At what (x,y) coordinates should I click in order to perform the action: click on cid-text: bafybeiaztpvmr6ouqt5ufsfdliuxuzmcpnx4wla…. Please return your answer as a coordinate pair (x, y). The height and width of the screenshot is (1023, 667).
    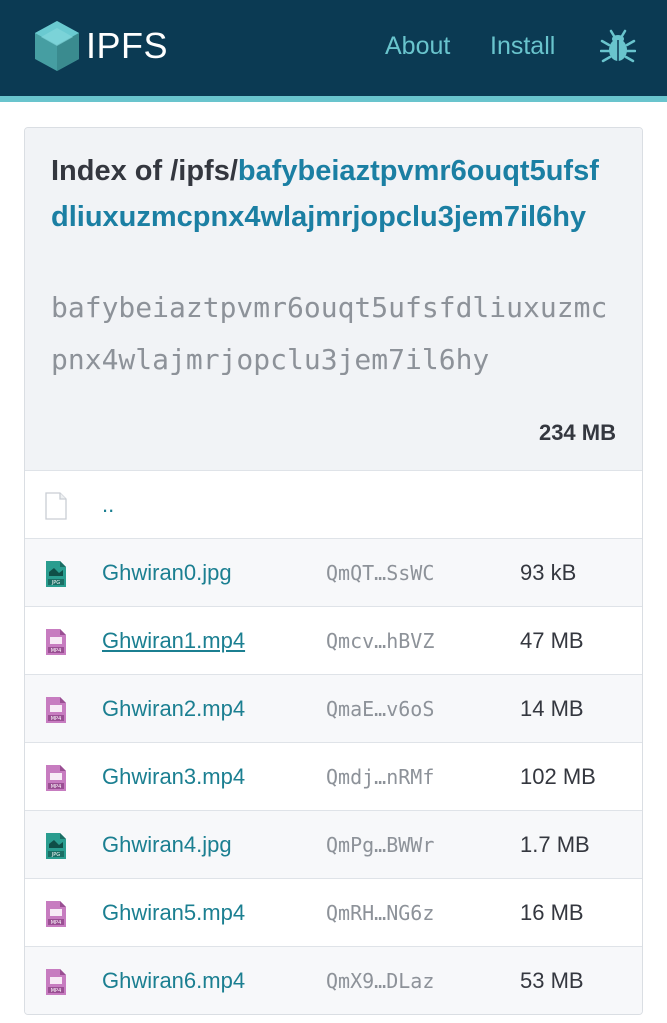
    Looking at the image, I should click on (329, 333).